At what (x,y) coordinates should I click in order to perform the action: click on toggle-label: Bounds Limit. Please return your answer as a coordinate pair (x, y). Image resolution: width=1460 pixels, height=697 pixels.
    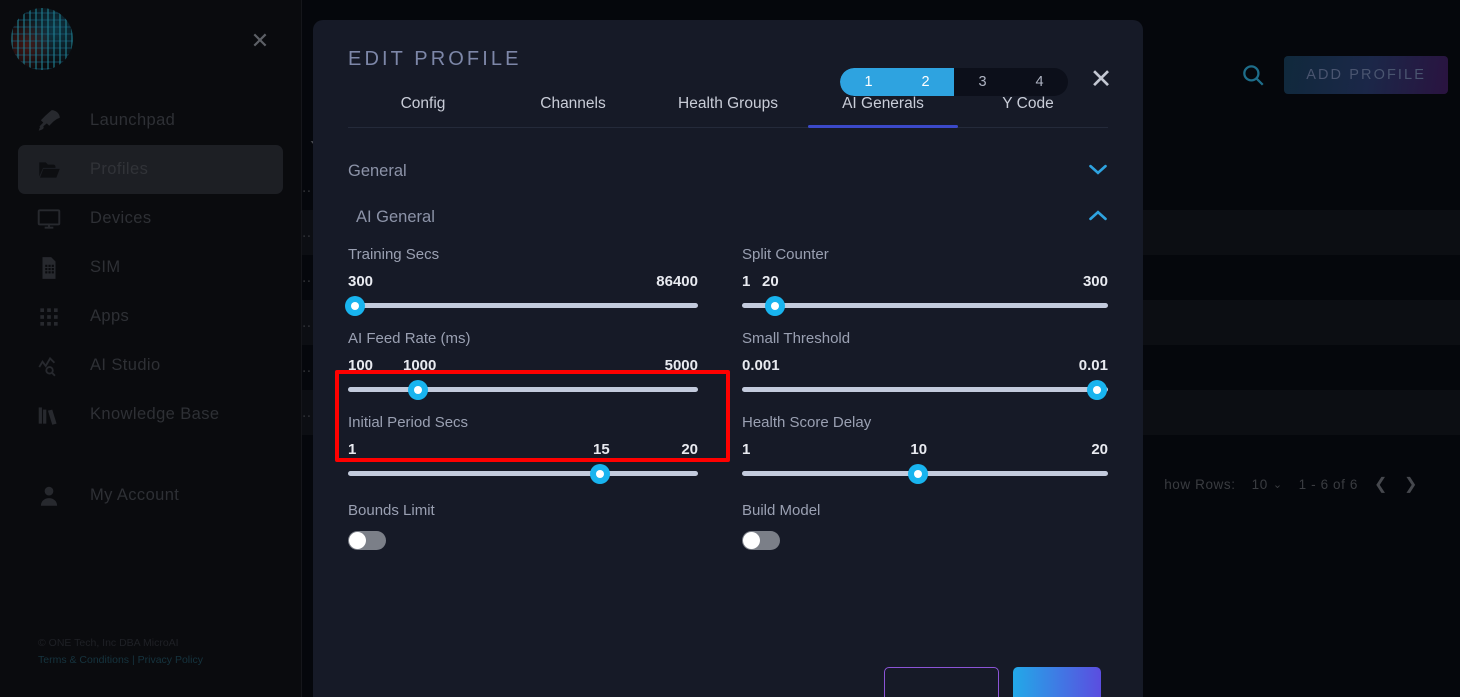
    Looking at the image, I should click on (391, 510).